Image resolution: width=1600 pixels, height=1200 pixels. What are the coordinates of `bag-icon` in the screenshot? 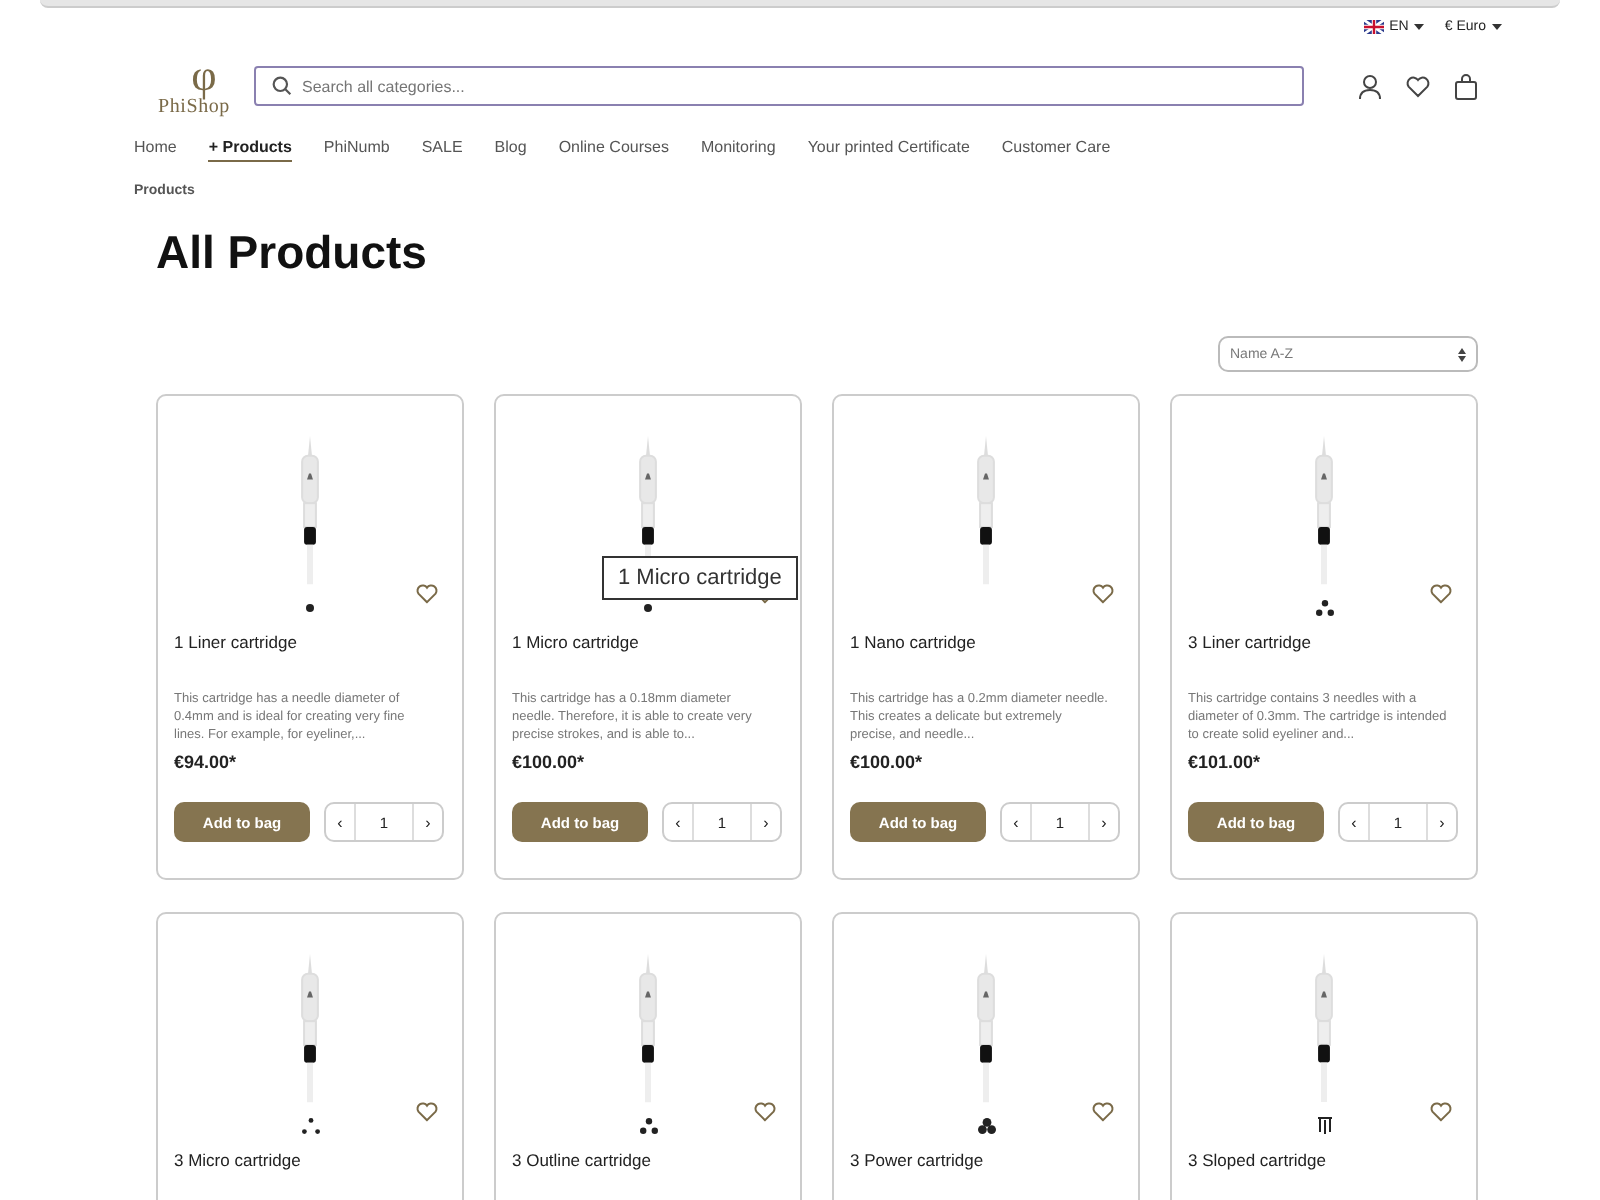 It's located at (1466, 86).